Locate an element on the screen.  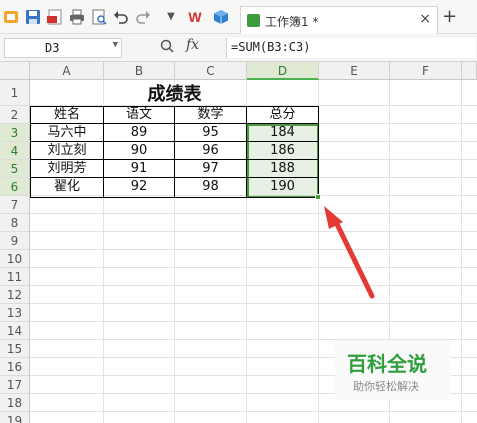
row-header-7: 7 is located at coordinates (15, 205).